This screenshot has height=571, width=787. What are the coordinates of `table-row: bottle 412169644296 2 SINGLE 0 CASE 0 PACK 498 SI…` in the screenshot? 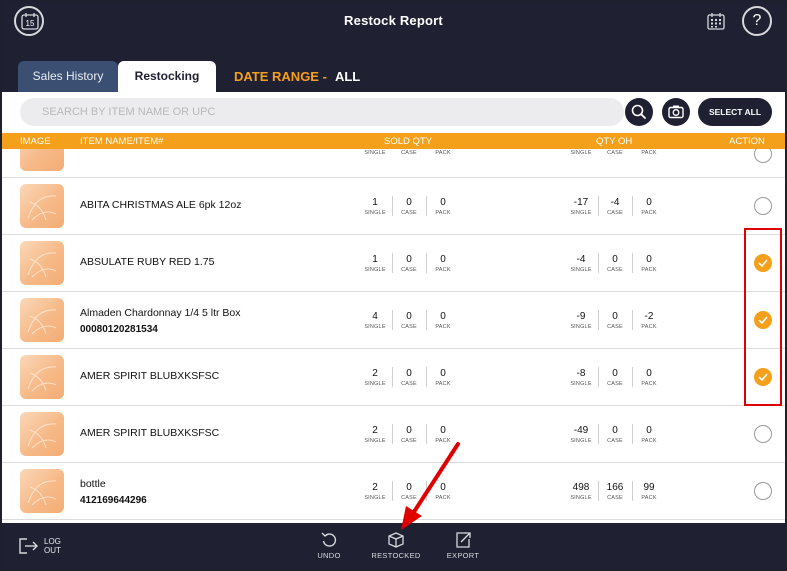 It's located at (393, 491).